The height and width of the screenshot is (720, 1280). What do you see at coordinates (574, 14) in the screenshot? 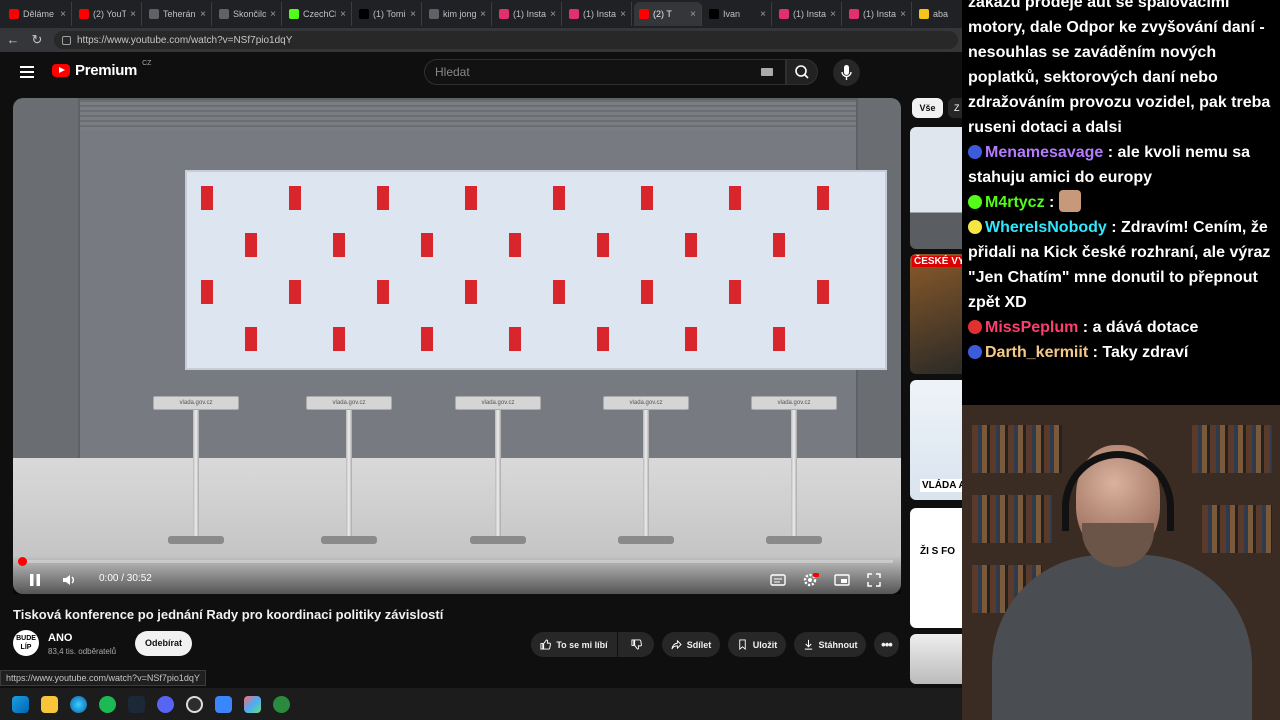
I see `tab-favicon-icon` at bounding box center [574, 14].